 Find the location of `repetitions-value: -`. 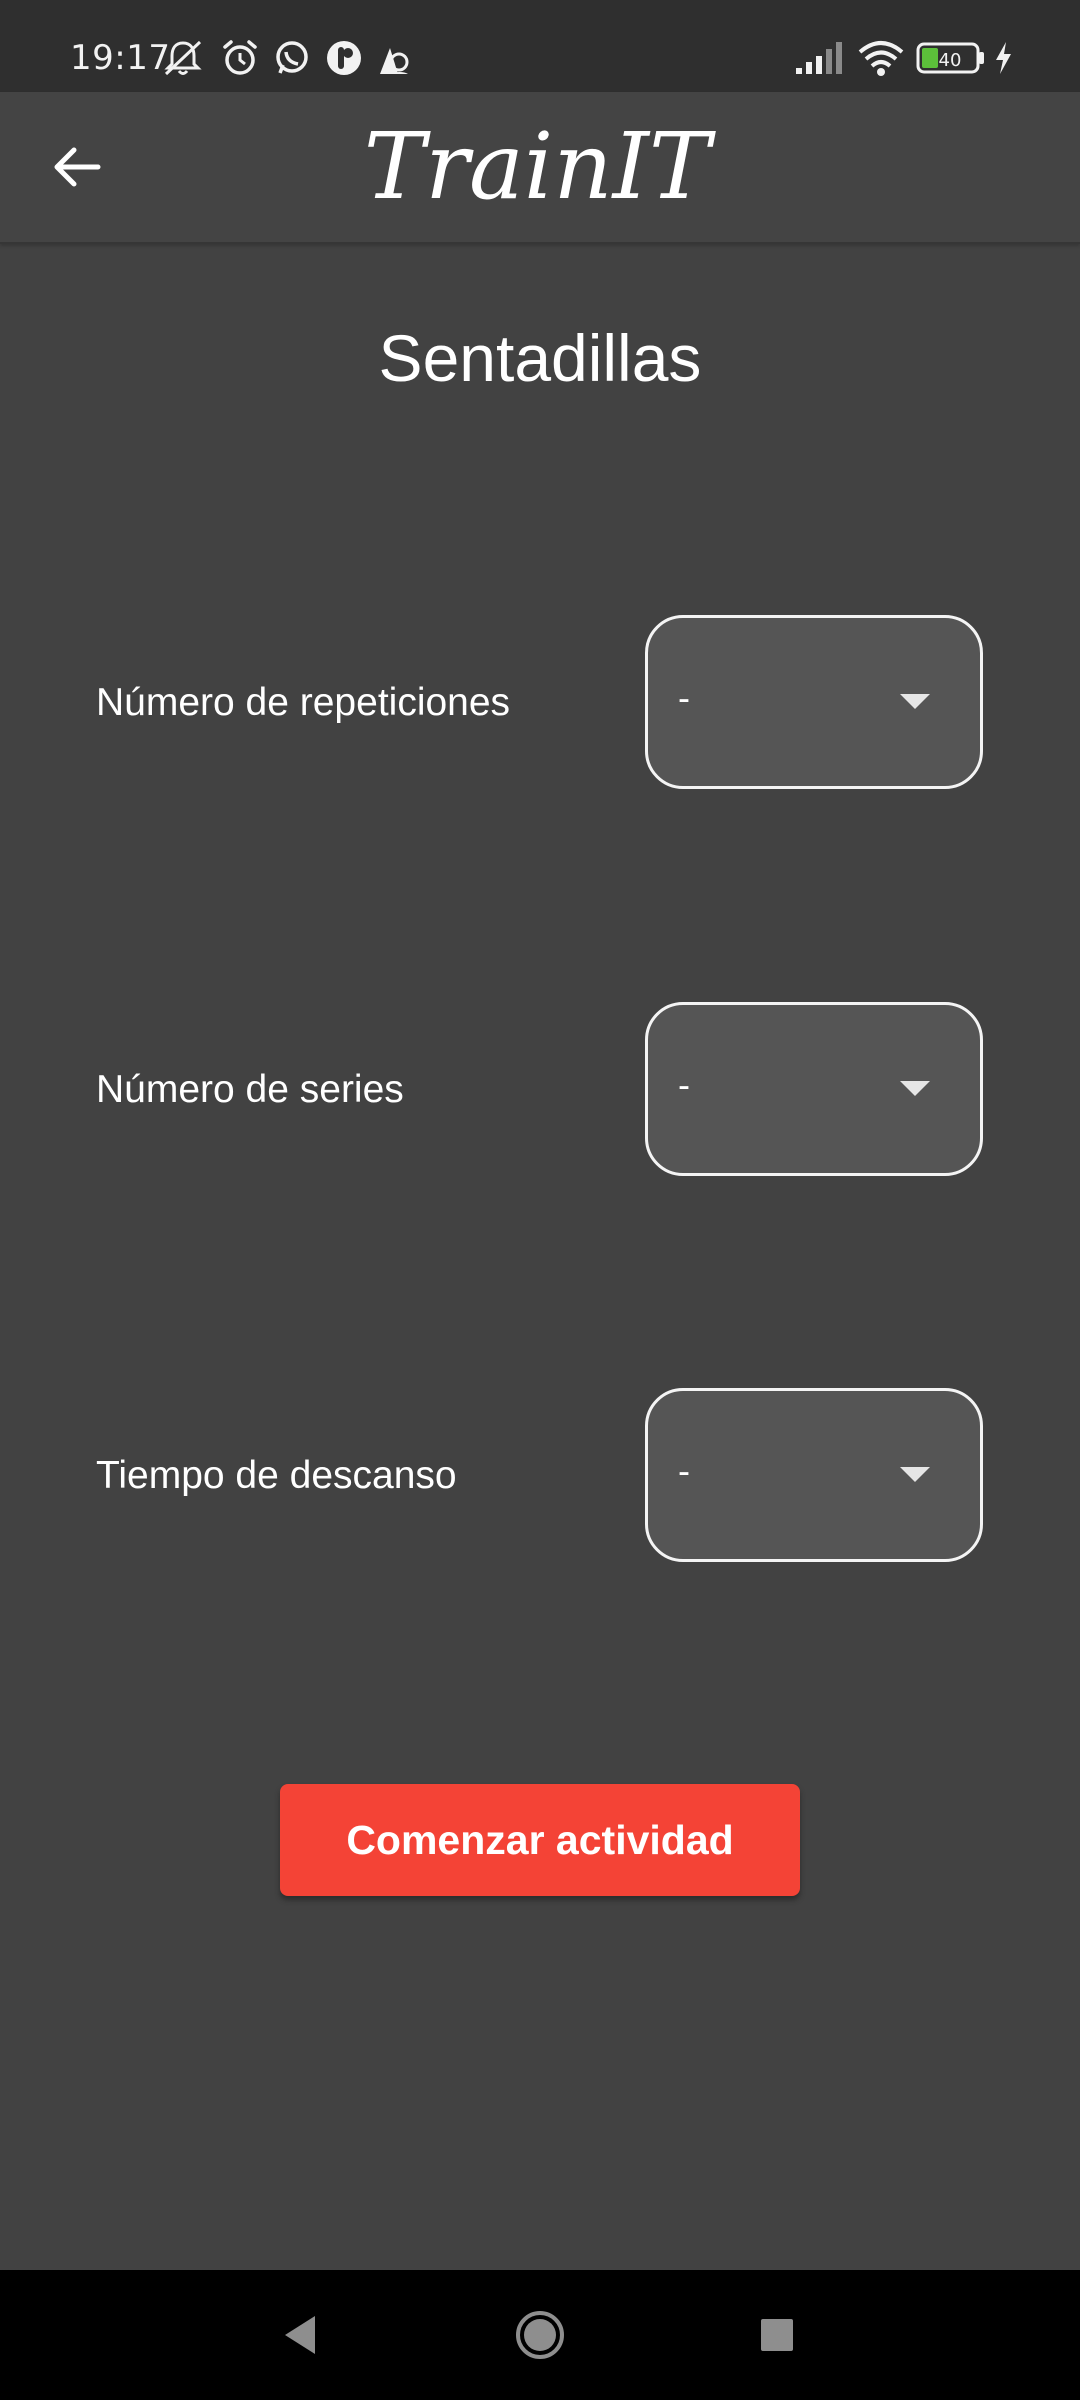

repetitions-value: - is located at coordinates (684, 697).